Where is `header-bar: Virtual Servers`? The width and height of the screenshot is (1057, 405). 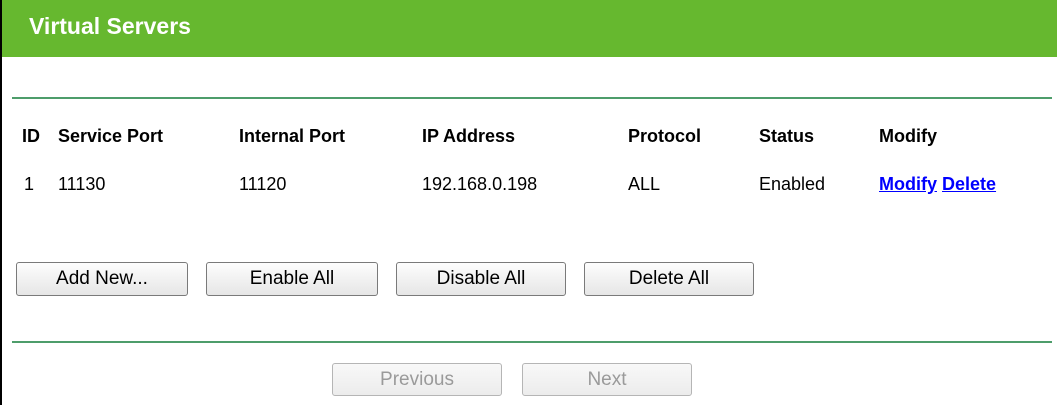
header-bar: Virtual Servers is located at coordinates (529, 28).